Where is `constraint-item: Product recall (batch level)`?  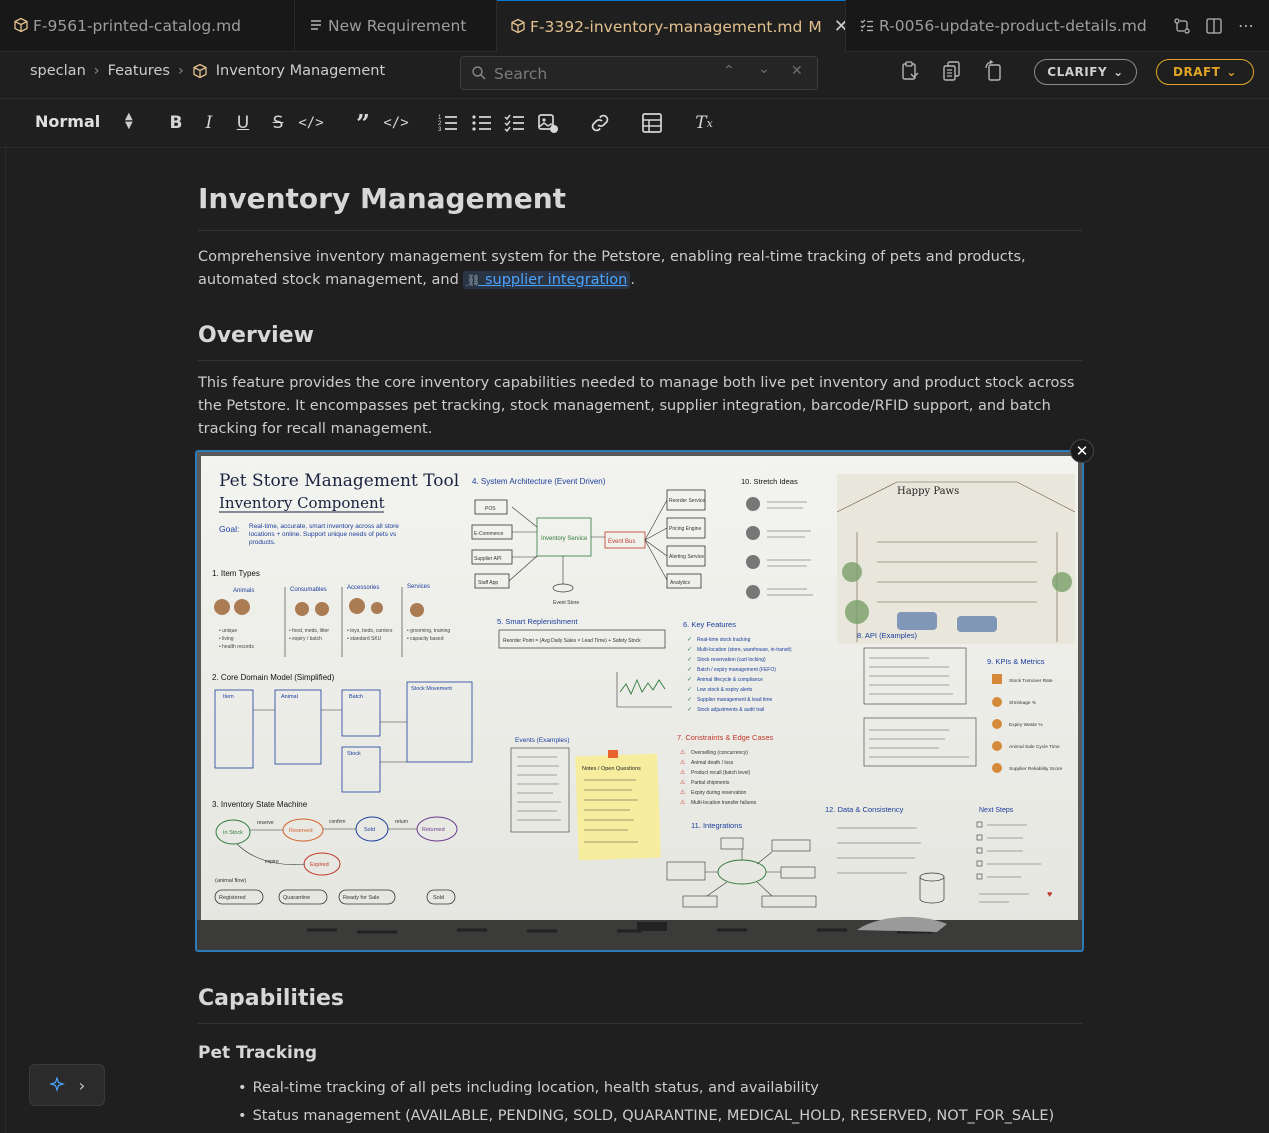
constraint-item: Product recall (batch level) is located at coordinates (721, 773).